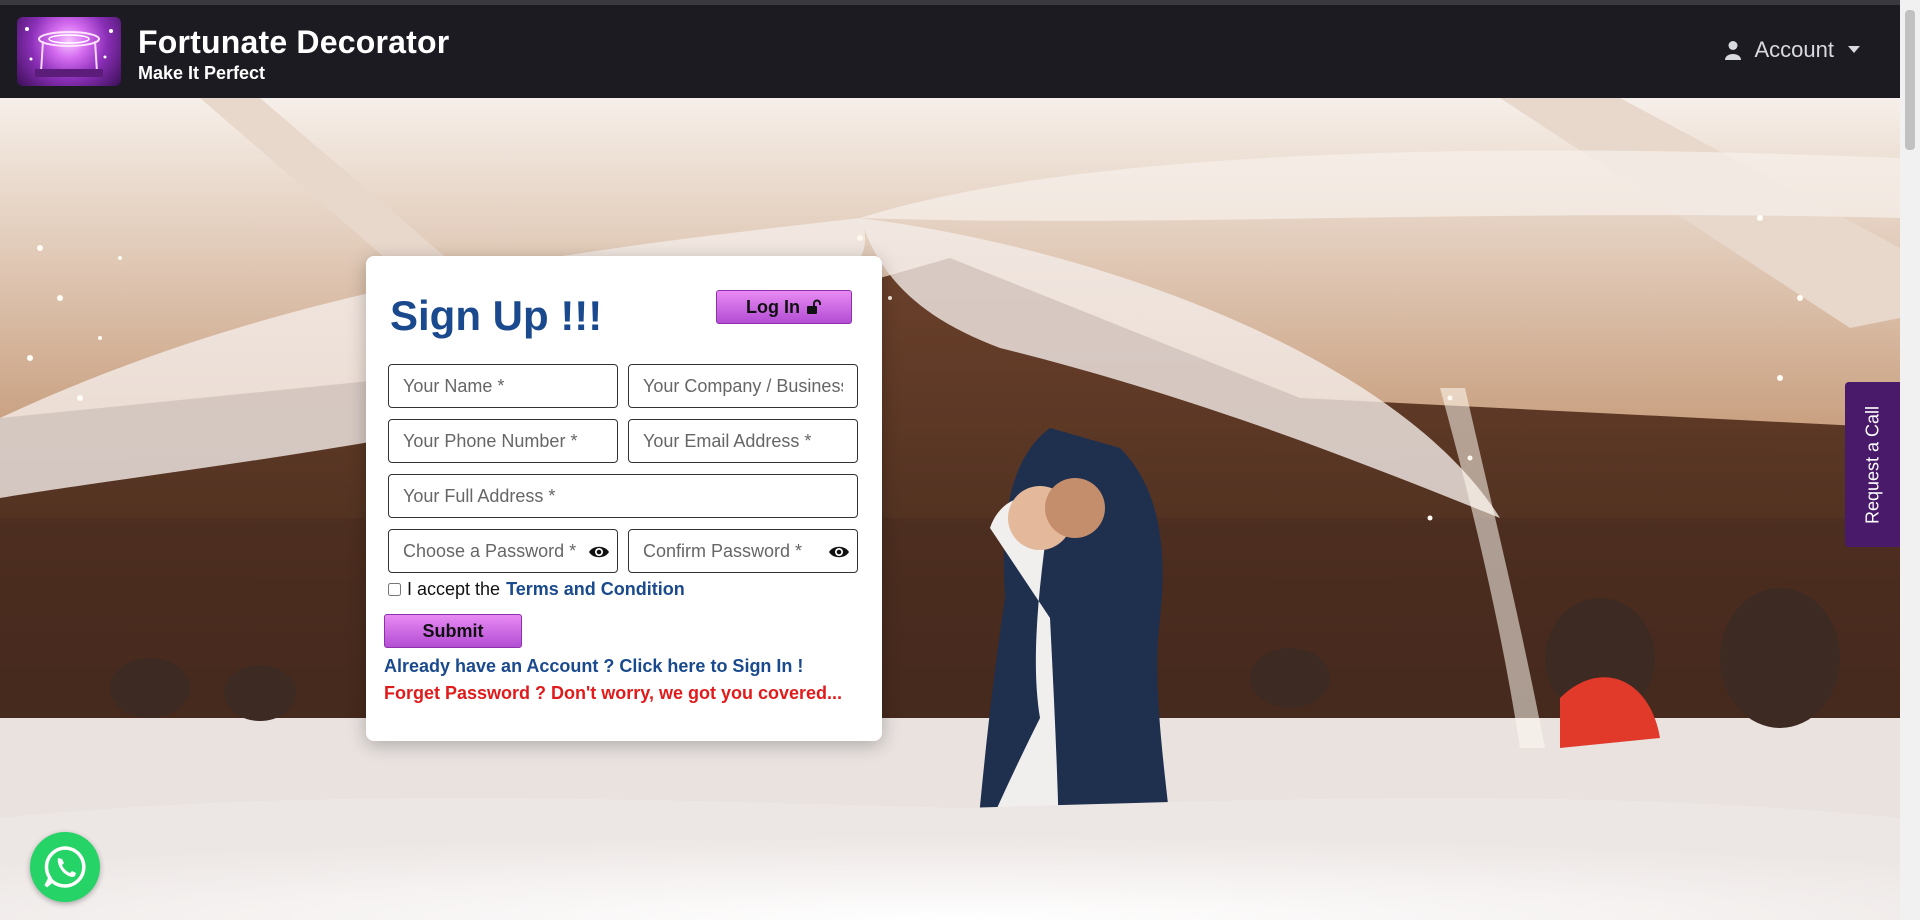 This screenshot has width=1920, height=920. Describe the element at coordinates (202, 73) in the screenshot. I see `brand-tagline: Make It Perfect` at that location.